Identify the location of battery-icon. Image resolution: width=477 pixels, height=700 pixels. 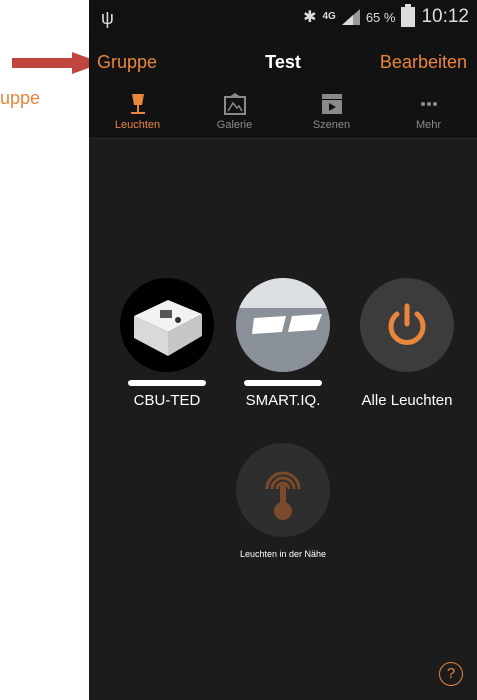
(408, 15).